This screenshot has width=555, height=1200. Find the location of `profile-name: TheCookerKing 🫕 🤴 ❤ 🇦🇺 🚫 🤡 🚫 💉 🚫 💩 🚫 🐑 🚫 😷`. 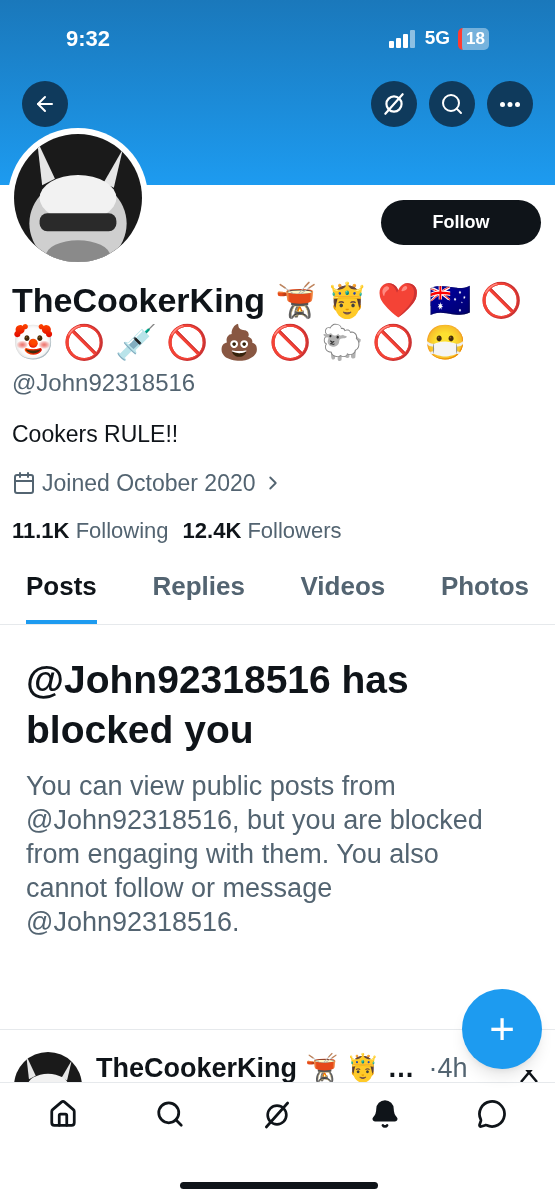

profile-name: TheCookerKing 🫕 🤴 ❤ 🇦🇺 🚫 🤡 🚫 💉 🚫 💩 🚫 🐑 🚫 😷 is located at coordinates (268, 321).